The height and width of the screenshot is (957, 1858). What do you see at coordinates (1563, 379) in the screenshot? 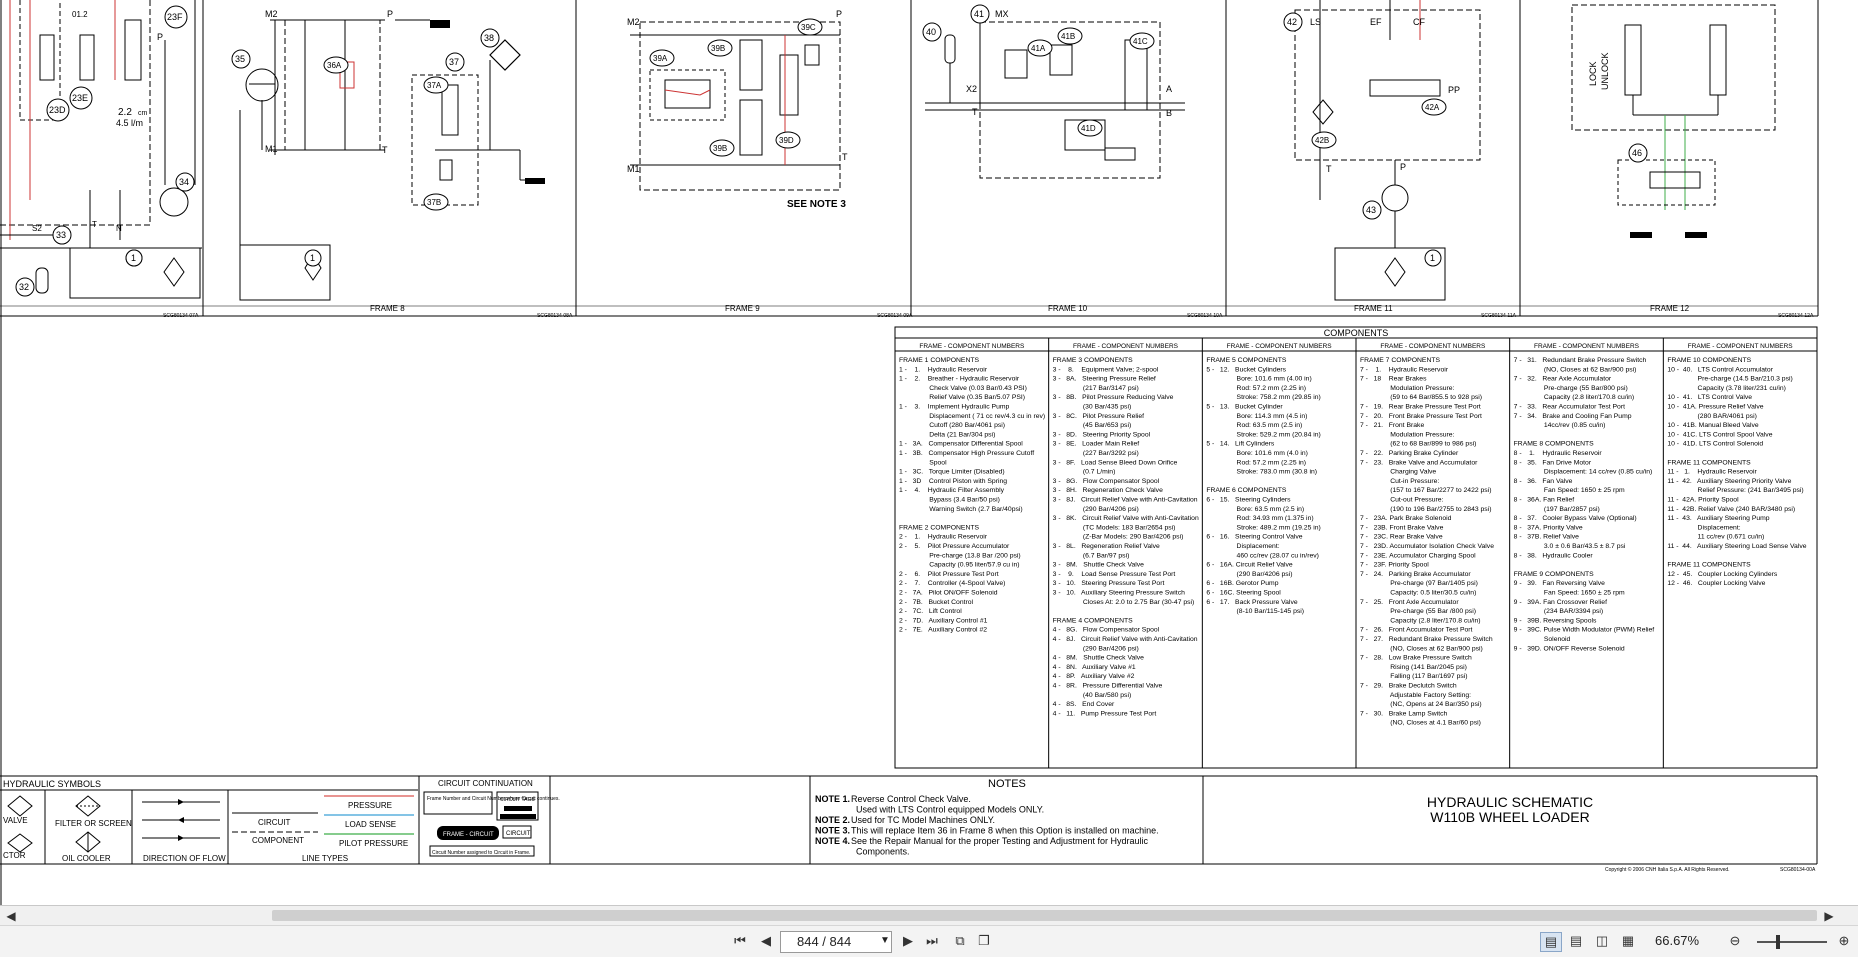
I see `component-line: 7 - 32. Rear Axle Accumulator` at bounding box center [1563, 379].